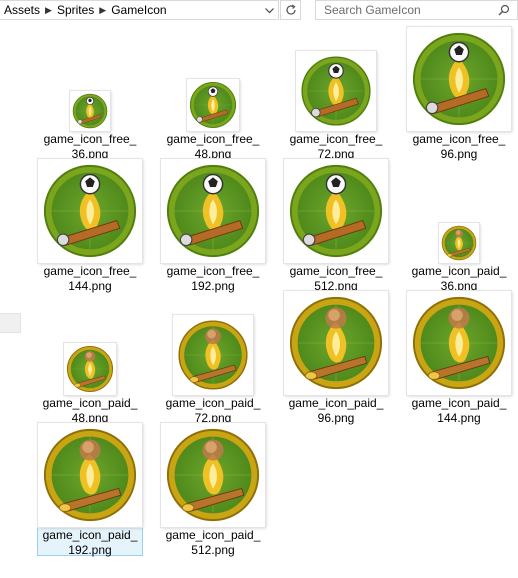 The width and height of the screenshot is (518, 578). I want to click on file-name-label: game_icon_free_ 192.png, so click(213, 279).